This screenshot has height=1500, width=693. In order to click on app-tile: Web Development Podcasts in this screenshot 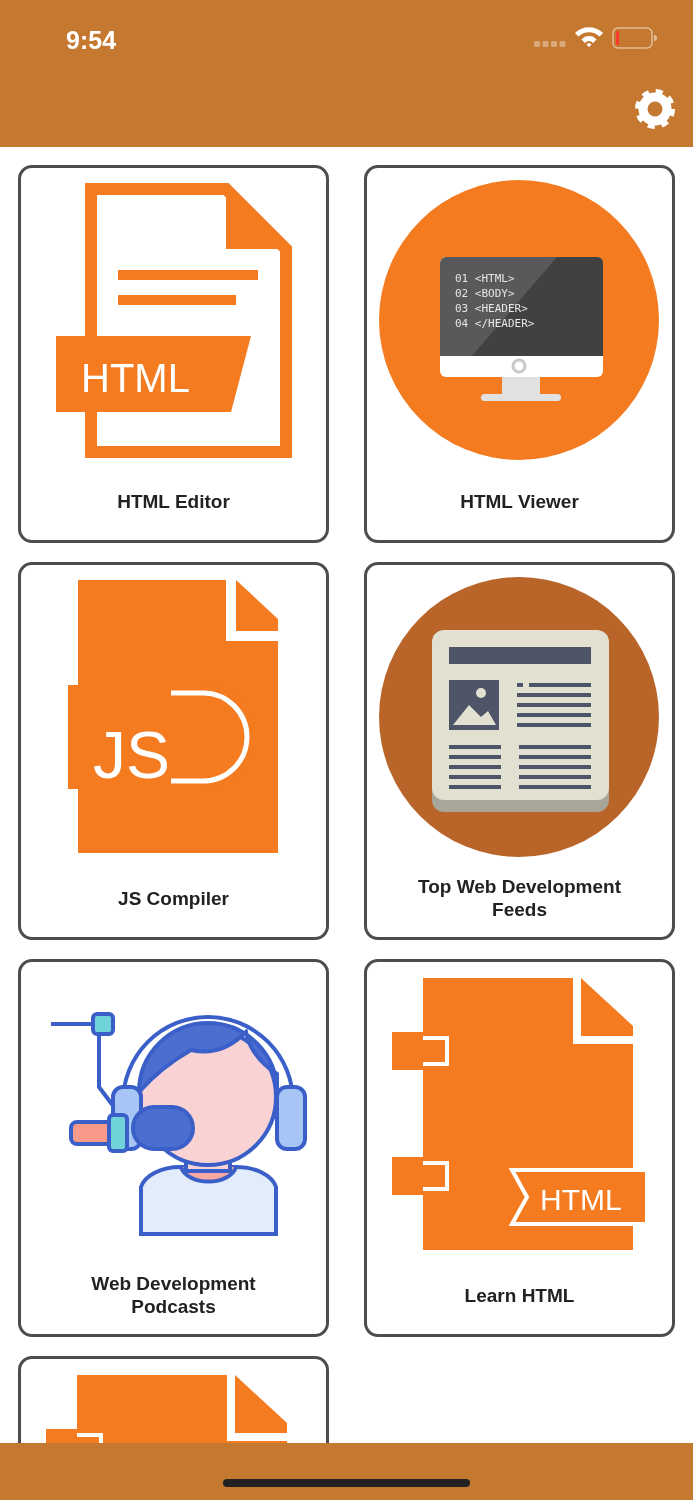, I will do `click(173, 1148)`.